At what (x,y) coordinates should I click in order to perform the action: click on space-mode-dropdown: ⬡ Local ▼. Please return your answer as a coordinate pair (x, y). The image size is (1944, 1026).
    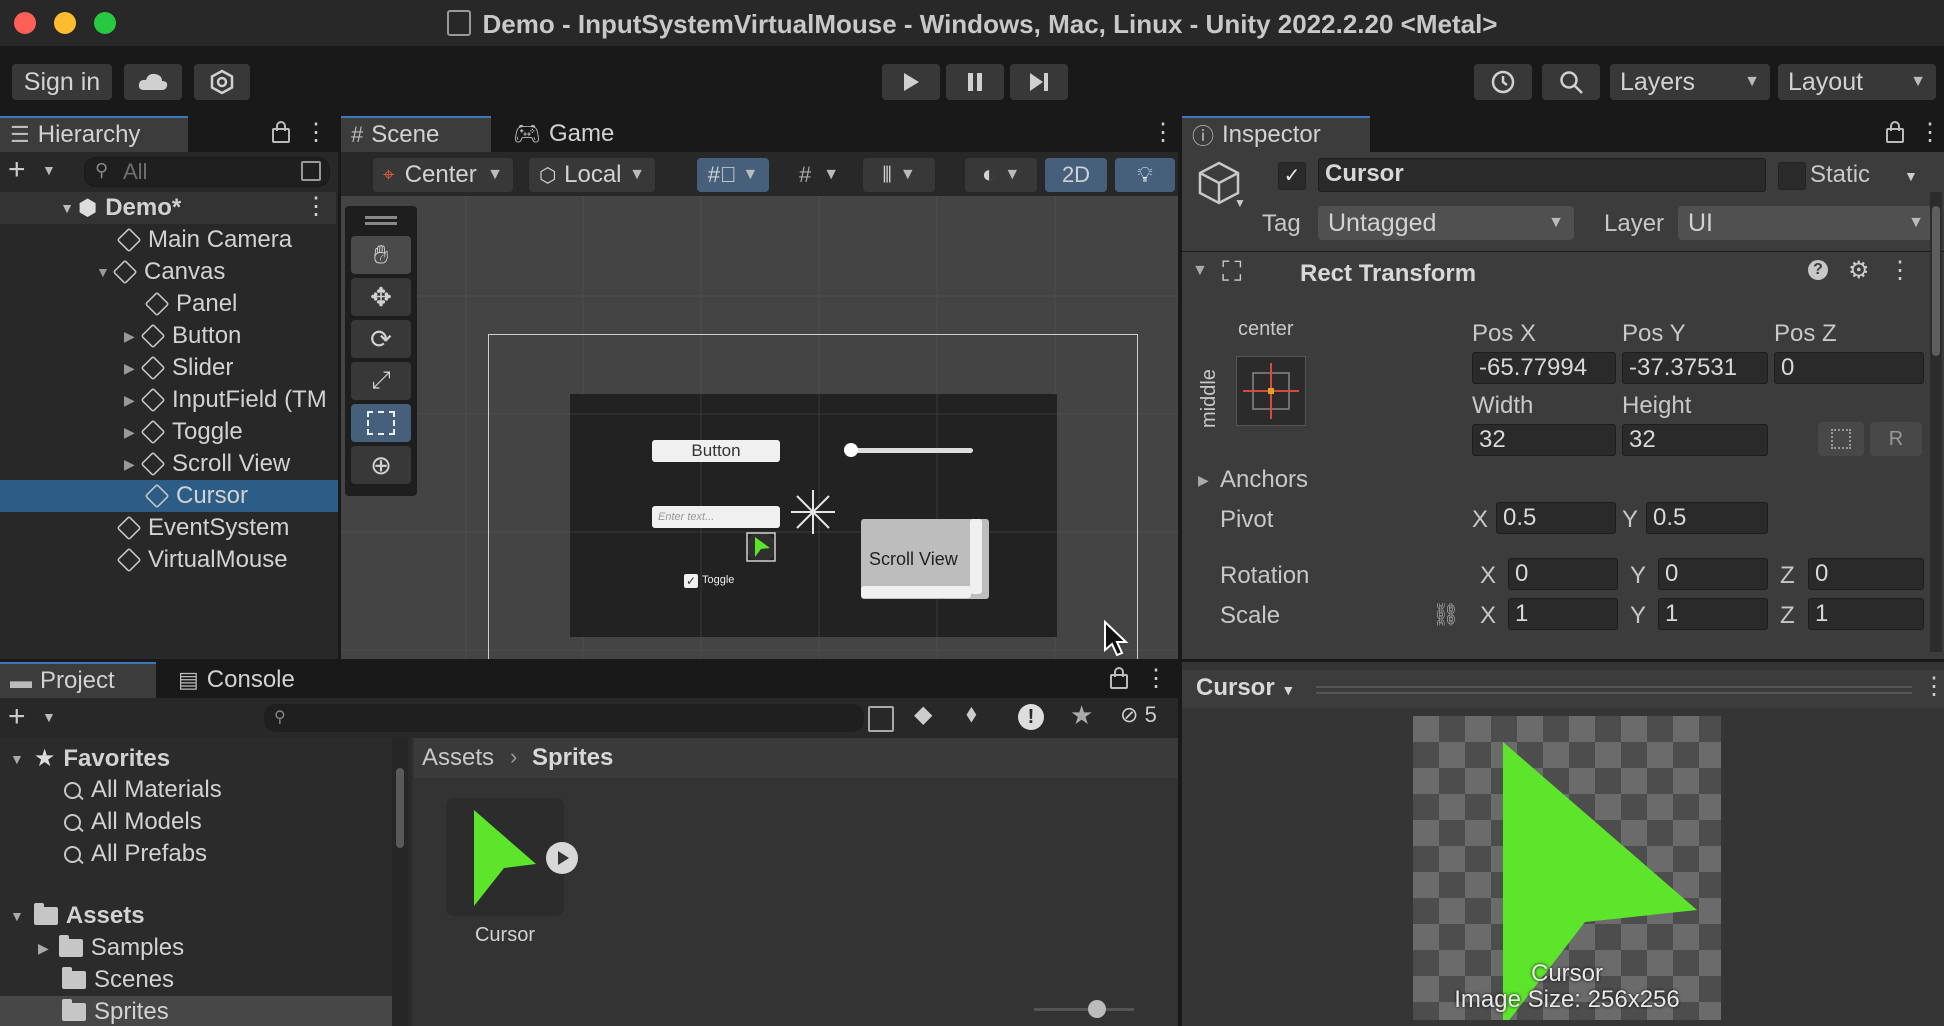
    Looking at the image, I should click on (592, 175).